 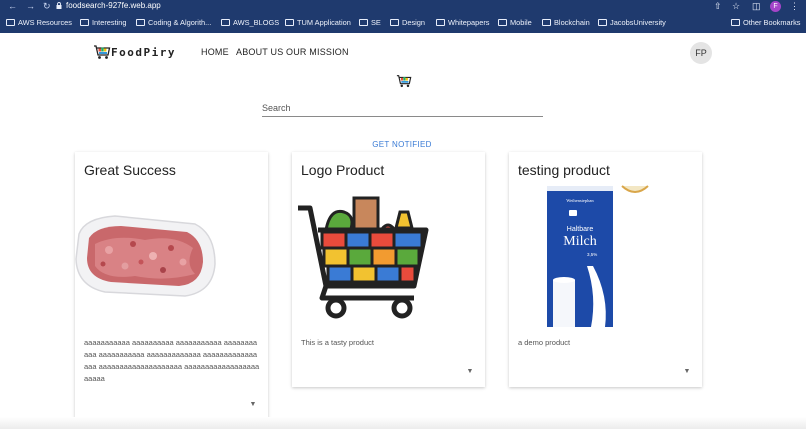 I want to click on cart-logo-icon, so click(x=102, y=52).